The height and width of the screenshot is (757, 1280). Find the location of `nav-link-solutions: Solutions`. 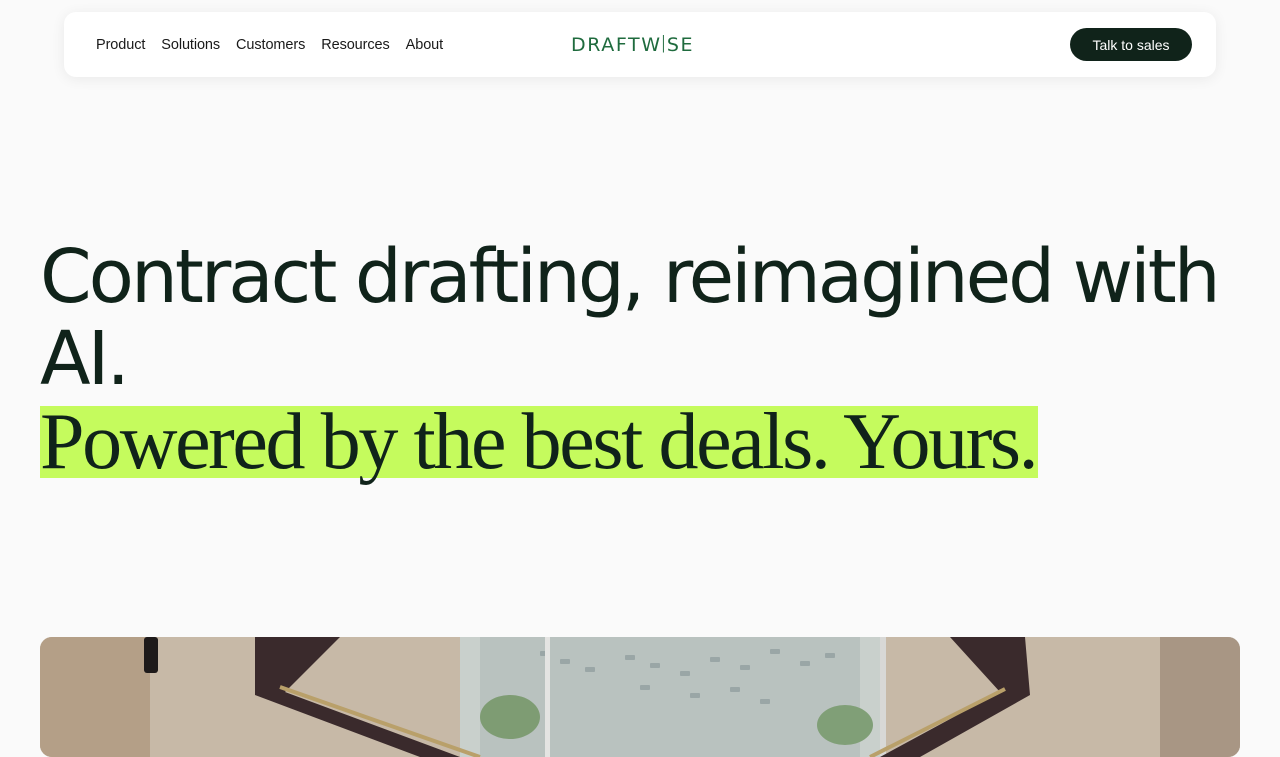

nav-link-solutions: Solutions is located at coordinates (190, 45).